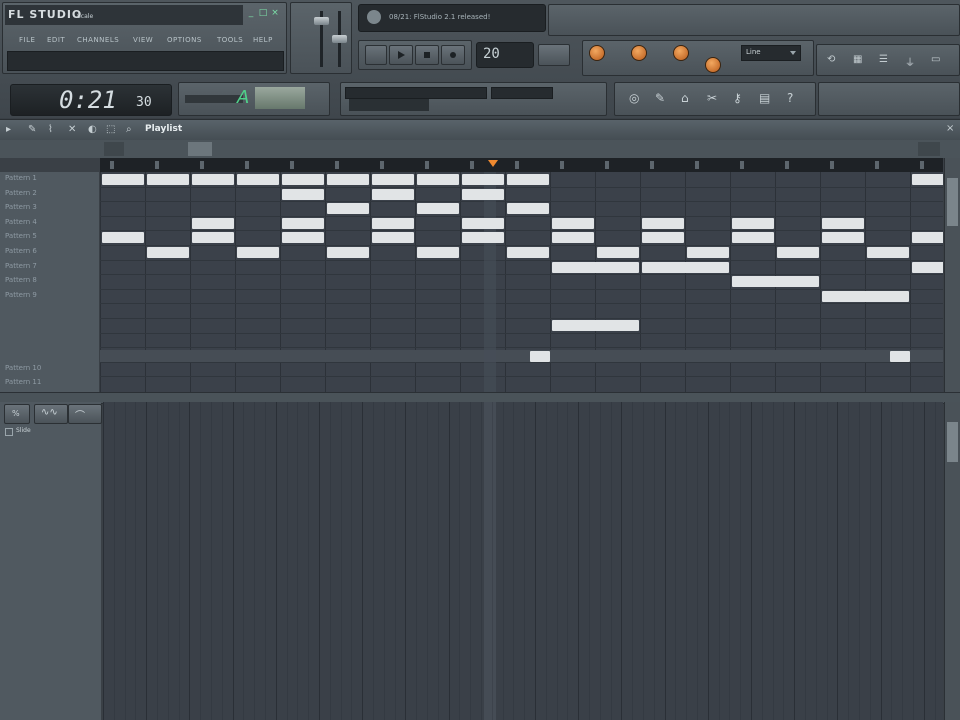 The image size is (960, 720). I want to click on pattern-mode-button, so click(554, 55).